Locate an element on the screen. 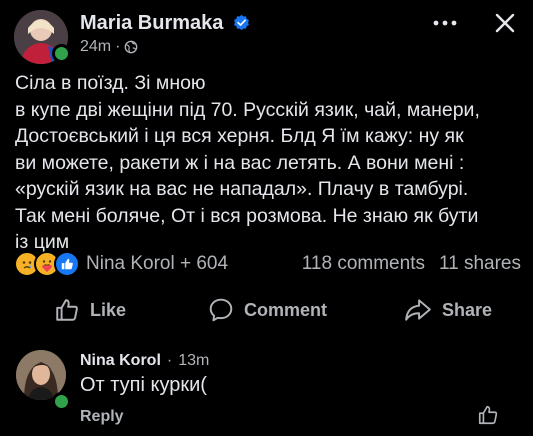  like-button-label: Like is located at coordinates (108, 309).